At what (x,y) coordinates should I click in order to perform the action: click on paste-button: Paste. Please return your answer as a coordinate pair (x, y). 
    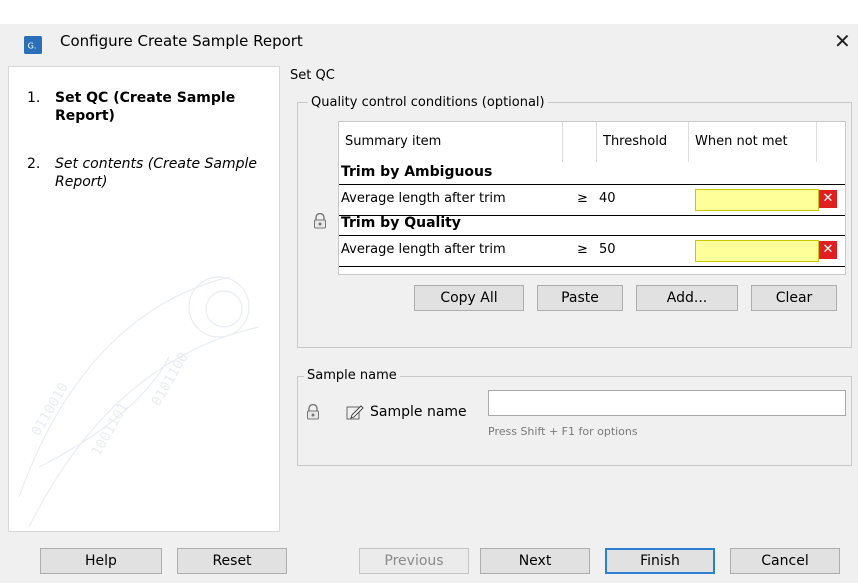
    Looking at the image, I should click on (580, 298).